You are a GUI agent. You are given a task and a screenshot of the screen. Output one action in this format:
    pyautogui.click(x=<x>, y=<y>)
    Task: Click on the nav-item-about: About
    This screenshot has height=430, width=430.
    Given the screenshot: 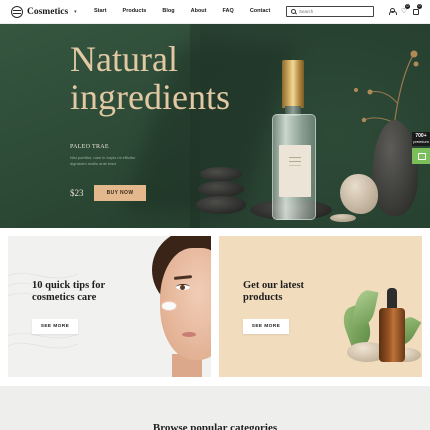 What is the action you would take?
    pyautogui.click(x=199, y=11)
    